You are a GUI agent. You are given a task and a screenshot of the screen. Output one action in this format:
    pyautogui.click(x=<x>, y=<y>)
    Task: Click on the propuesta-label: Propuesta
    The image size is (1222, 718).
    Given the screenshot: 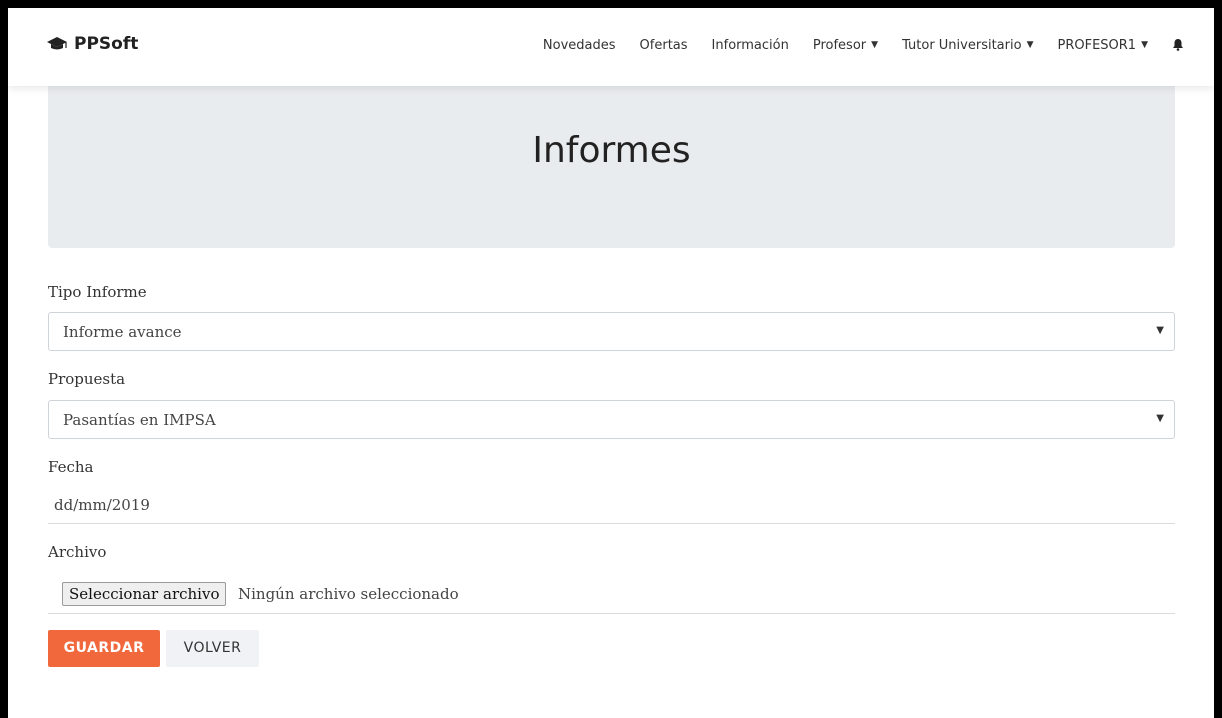 What is the action you would take?
    pyautogui.click(x=87, y=379)
    